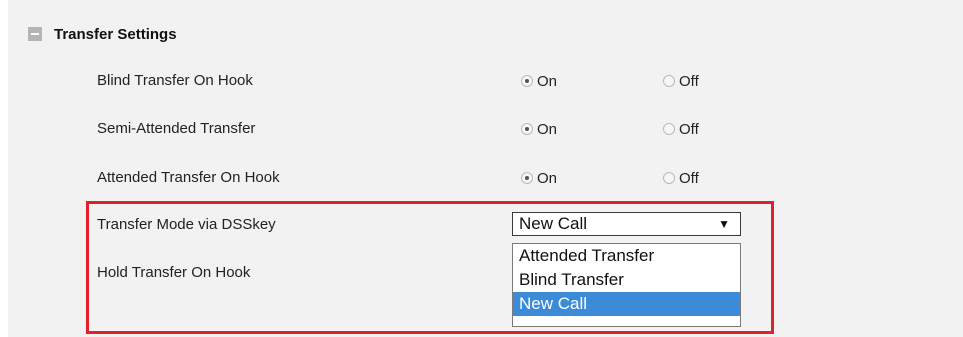 This screenshot has height=337, width=963. Describe the element at coordinates (724, 224) in the screenshot. I see `dropdown-arrow-icon: ▼` at that location.